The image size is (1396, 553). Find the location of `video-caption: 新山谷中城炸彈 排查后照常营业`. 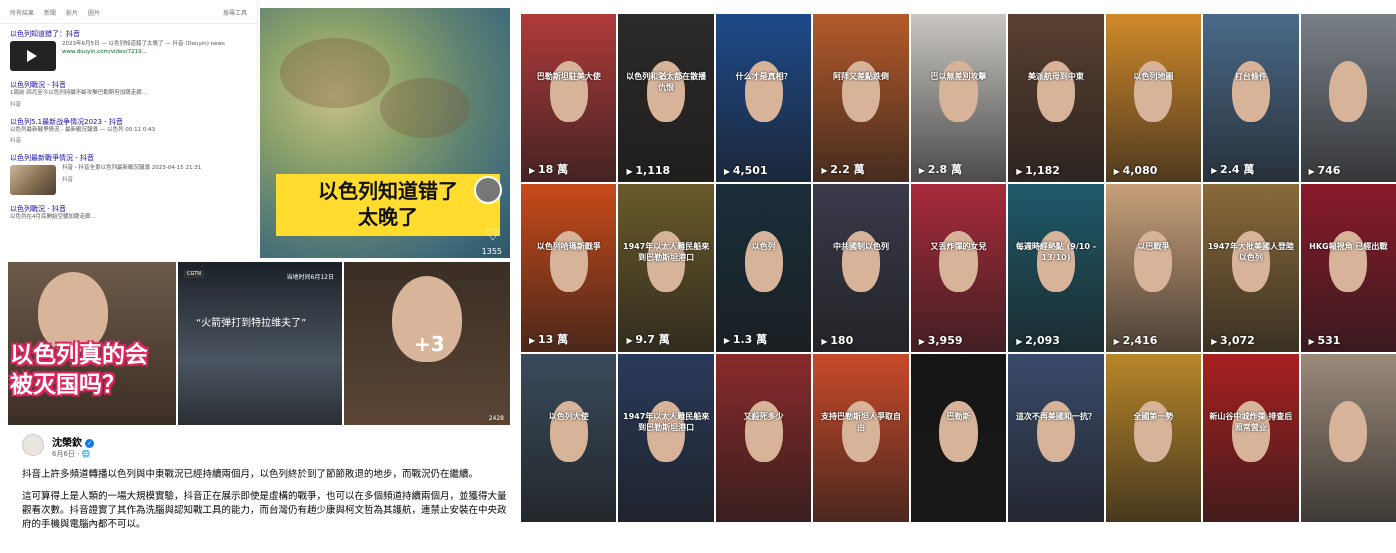

video-caption: 新山谷中城炸彈 排查后照常营业 is located at coordinates (1251, 422).